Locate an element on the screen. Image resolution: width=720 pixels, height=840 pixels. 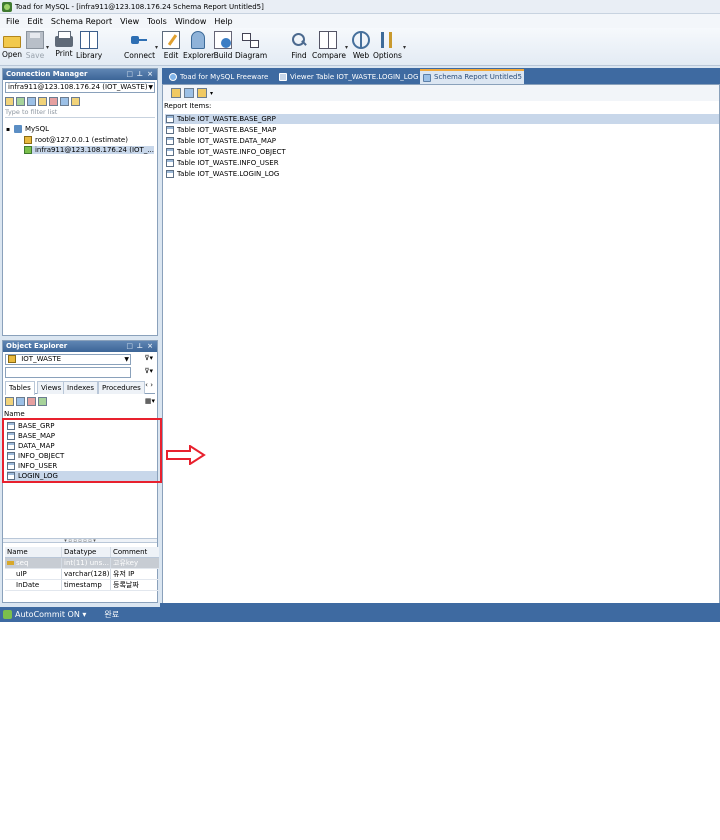
explorer-button: Explorer is located at coordinates (198, 48).